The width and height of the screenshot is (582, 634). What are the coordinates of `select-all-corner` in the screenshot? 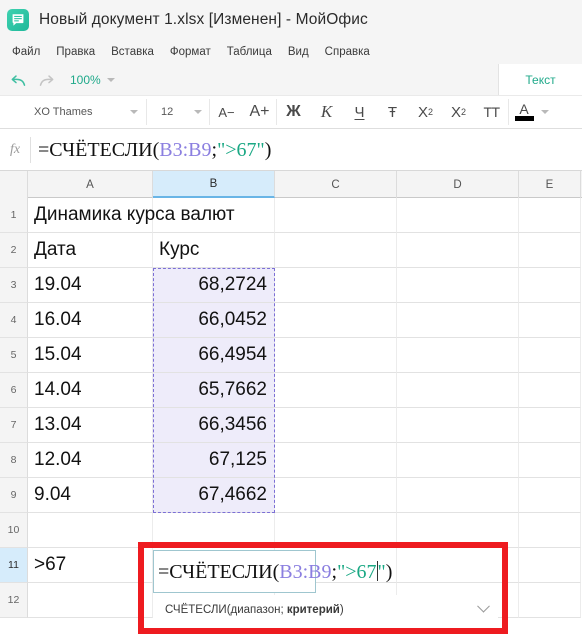 It's located at (14, 184).